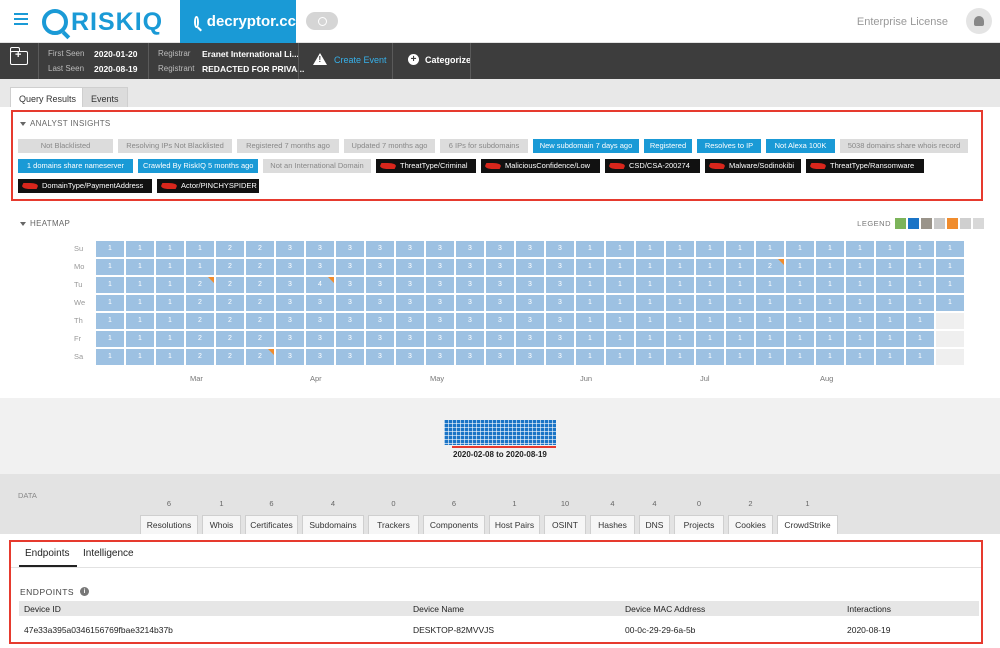  What do you see at coordinates (18, 56) in the screenshot?
I see `add-to-project-icon` at bounding box center [18, 56].